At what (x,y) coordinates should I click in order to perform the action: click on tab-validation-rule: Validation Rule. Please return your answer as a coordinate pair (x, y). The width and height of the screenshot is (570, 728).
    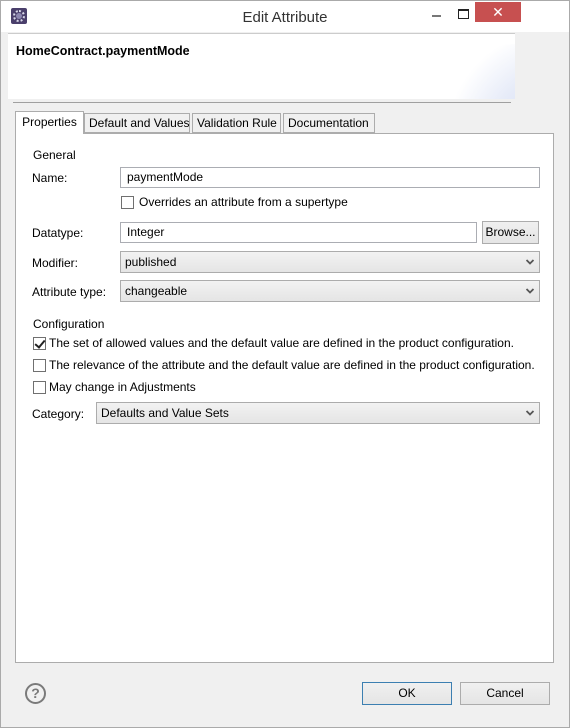
    Looking at the image, I should click on (236, 123).